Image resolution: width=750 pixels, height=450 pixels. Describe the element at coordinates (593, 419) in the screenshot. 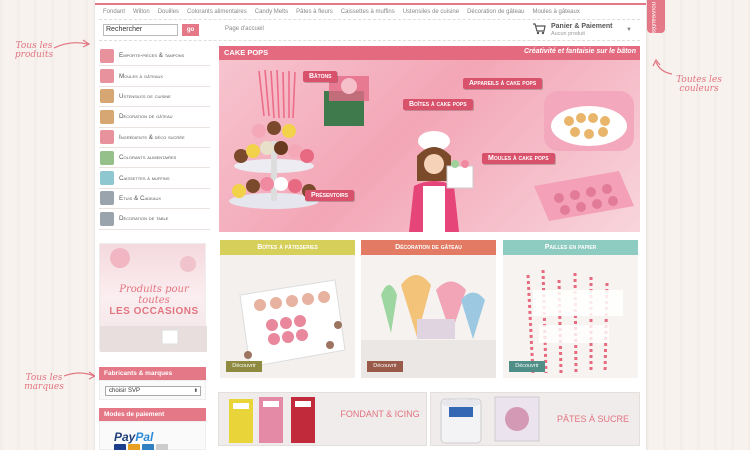

I see `promo-title: PÂTES À SUCRE` at that location.